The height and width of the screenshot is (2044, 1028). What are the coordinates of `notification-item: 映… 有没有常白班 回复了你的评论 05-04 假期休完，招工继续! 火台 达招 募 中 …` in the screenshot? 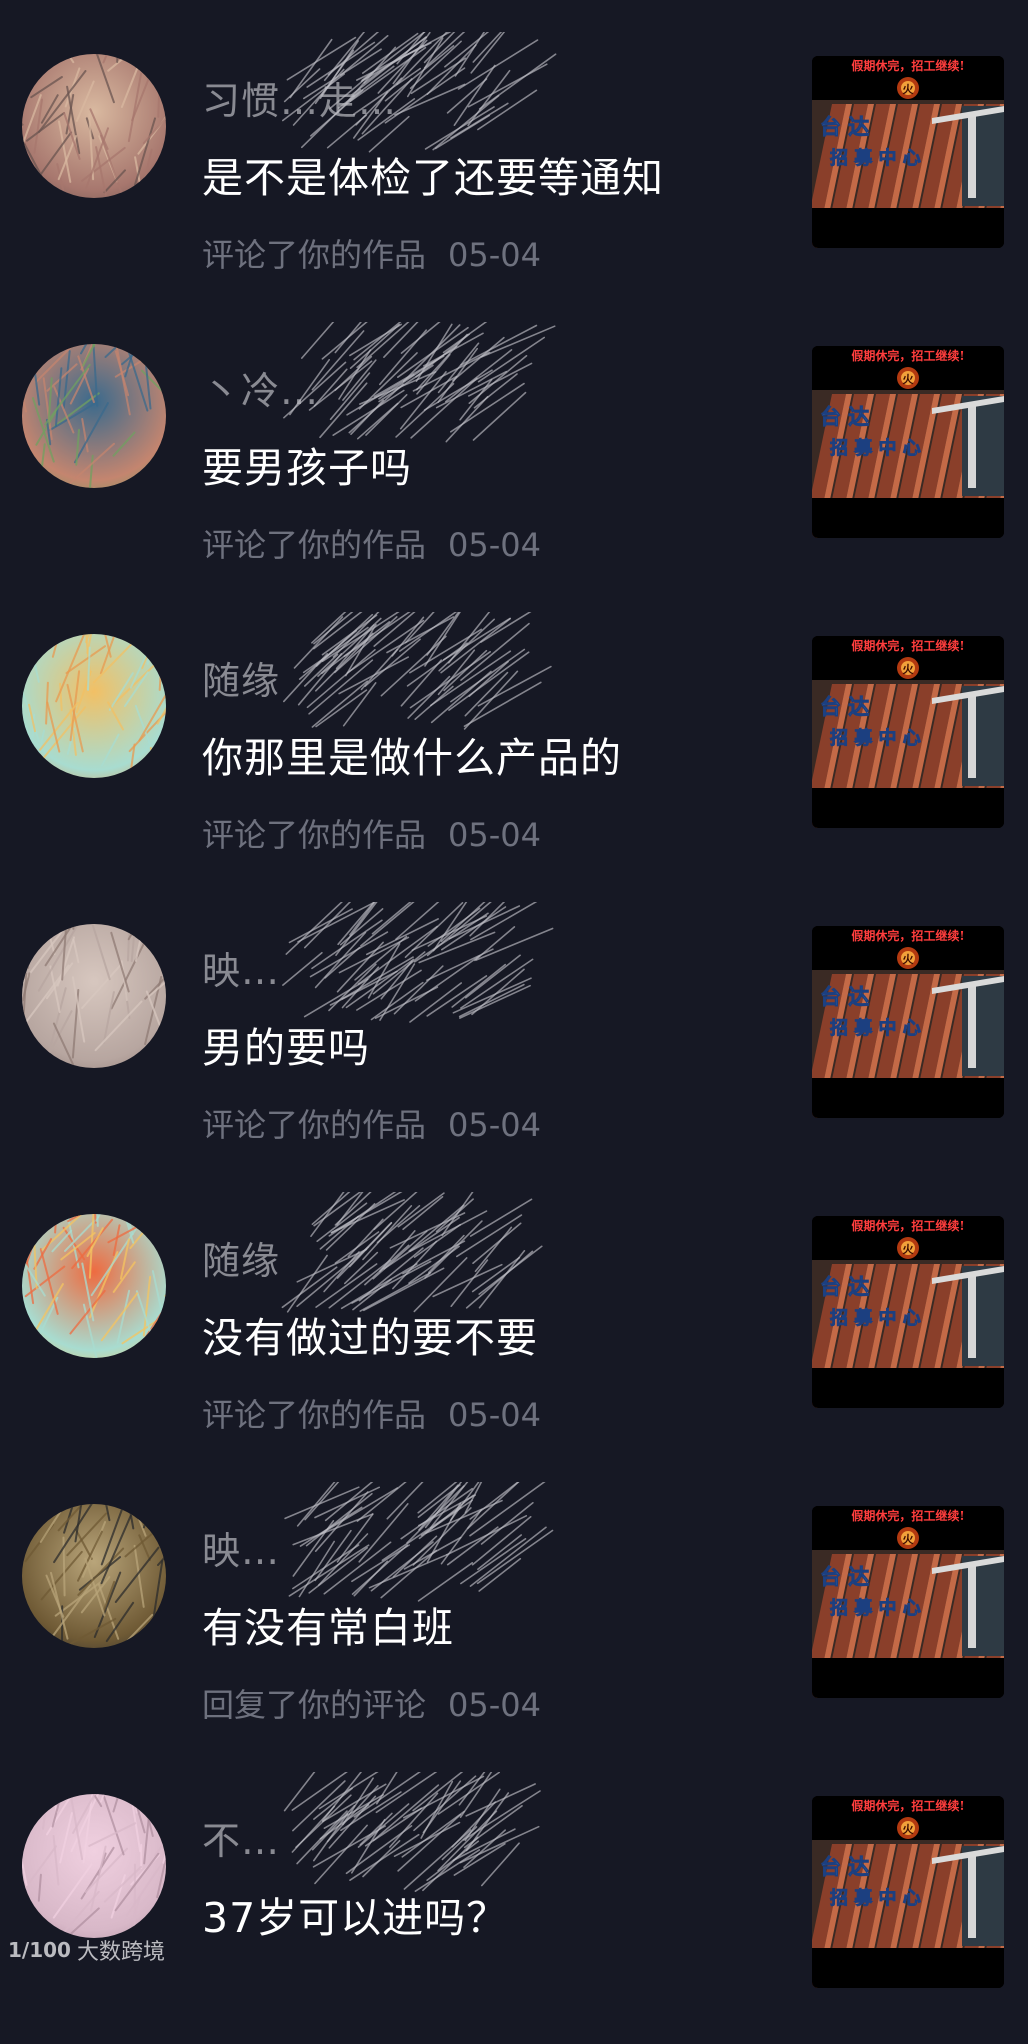 It's located at (514, 1609).